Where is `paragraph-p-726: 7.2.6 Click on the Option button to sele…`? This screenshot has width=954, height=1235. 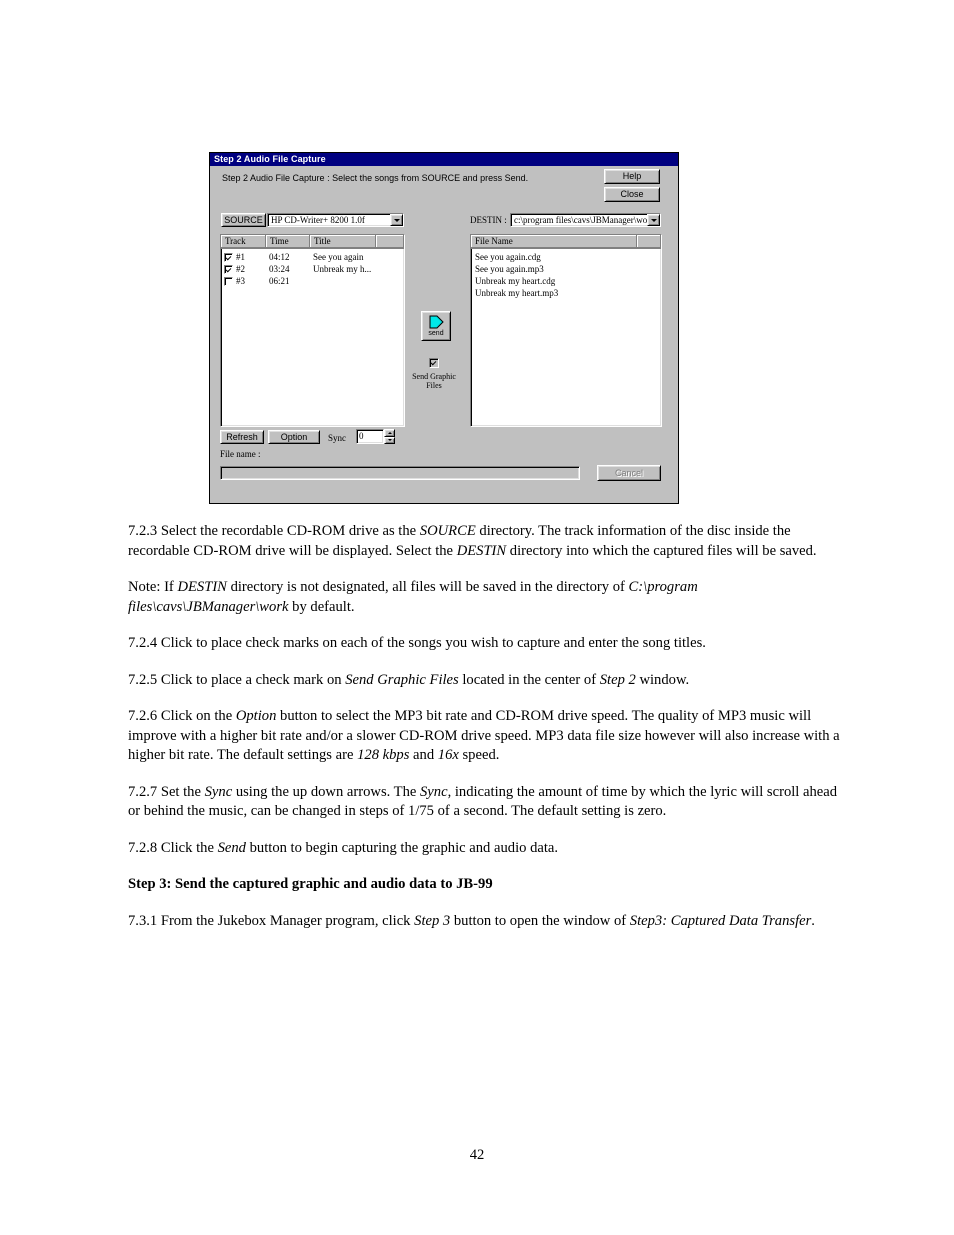 paragraph-p-726: 7.2.6 Click on the Option button to sele… is located at coordinates (484, 735).